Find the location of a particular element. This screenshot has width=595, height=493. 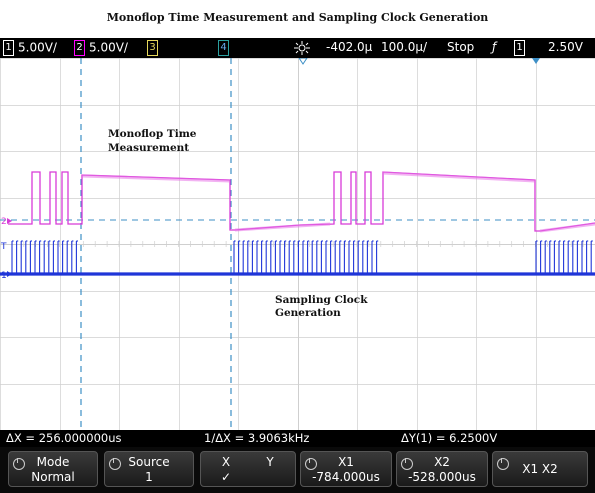

ch2-scale-status: 2 5.00V/ is located at coordinates (101, 48).